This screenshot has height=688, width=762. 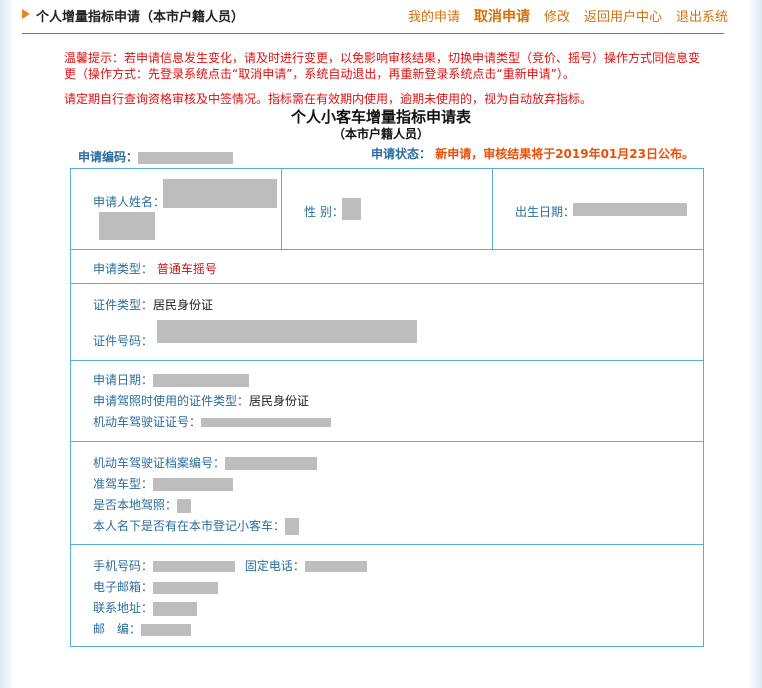 I want to click on id-type-value: 居民身份证, so click(x=183, y=305).